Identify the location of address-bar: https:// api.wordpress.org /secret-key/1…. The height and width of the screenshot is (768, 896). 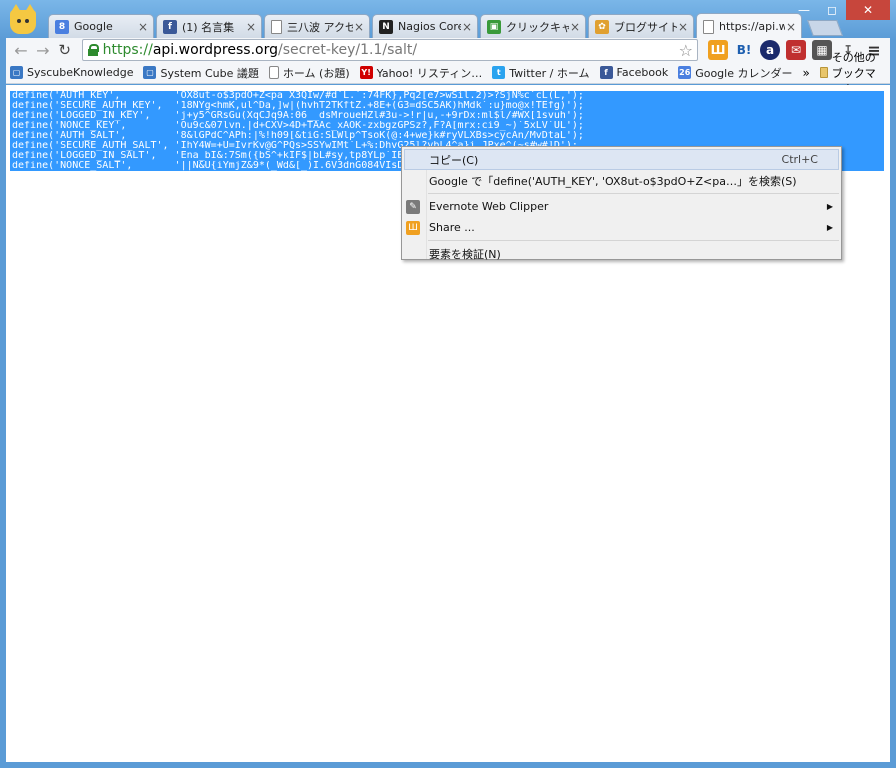
(390, 50).